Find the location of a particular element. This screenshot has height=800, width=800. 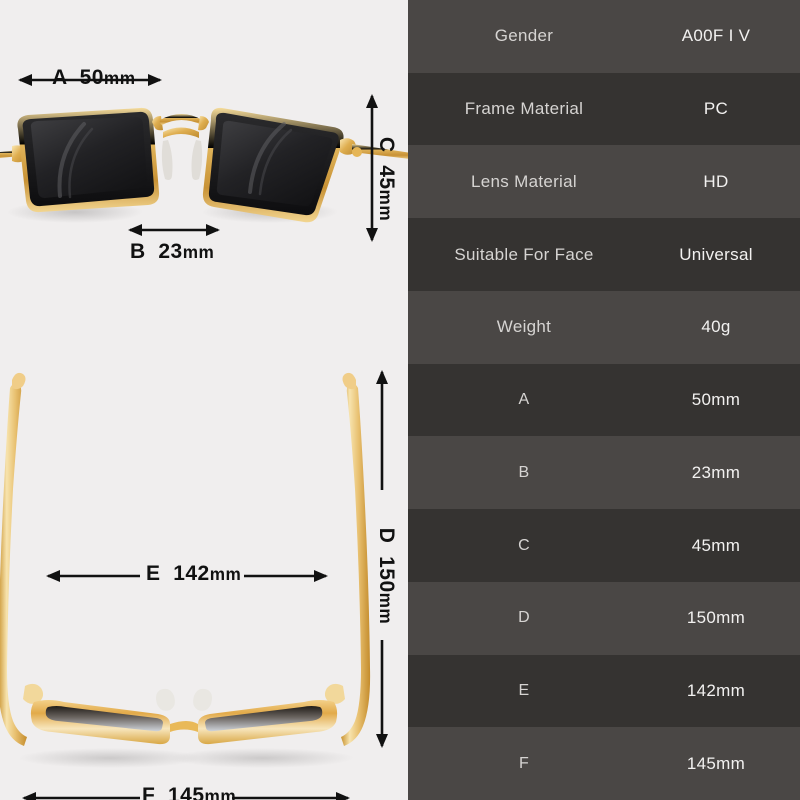

dimension-label-d: D 150mm is located at coordinates (386, 576).